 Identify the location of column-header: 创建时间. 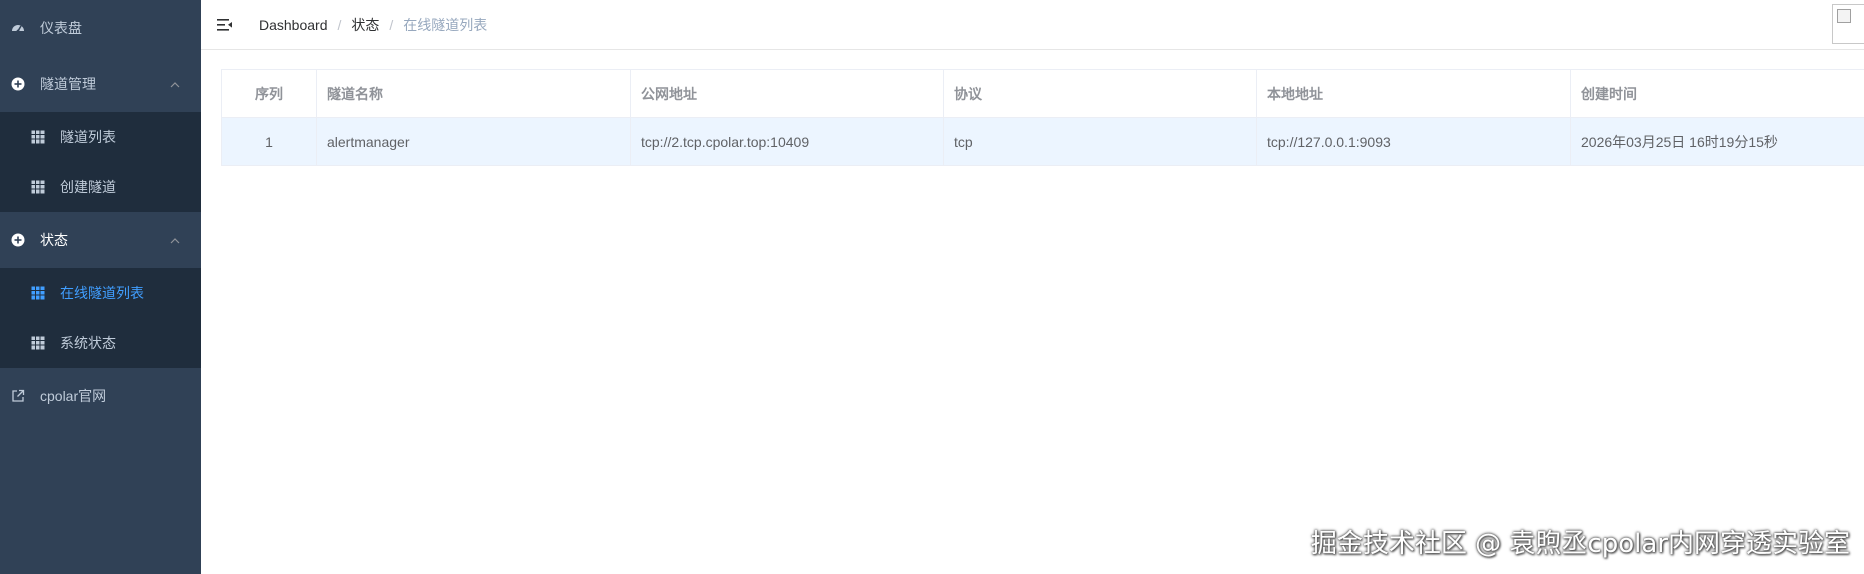
(1717, 93).